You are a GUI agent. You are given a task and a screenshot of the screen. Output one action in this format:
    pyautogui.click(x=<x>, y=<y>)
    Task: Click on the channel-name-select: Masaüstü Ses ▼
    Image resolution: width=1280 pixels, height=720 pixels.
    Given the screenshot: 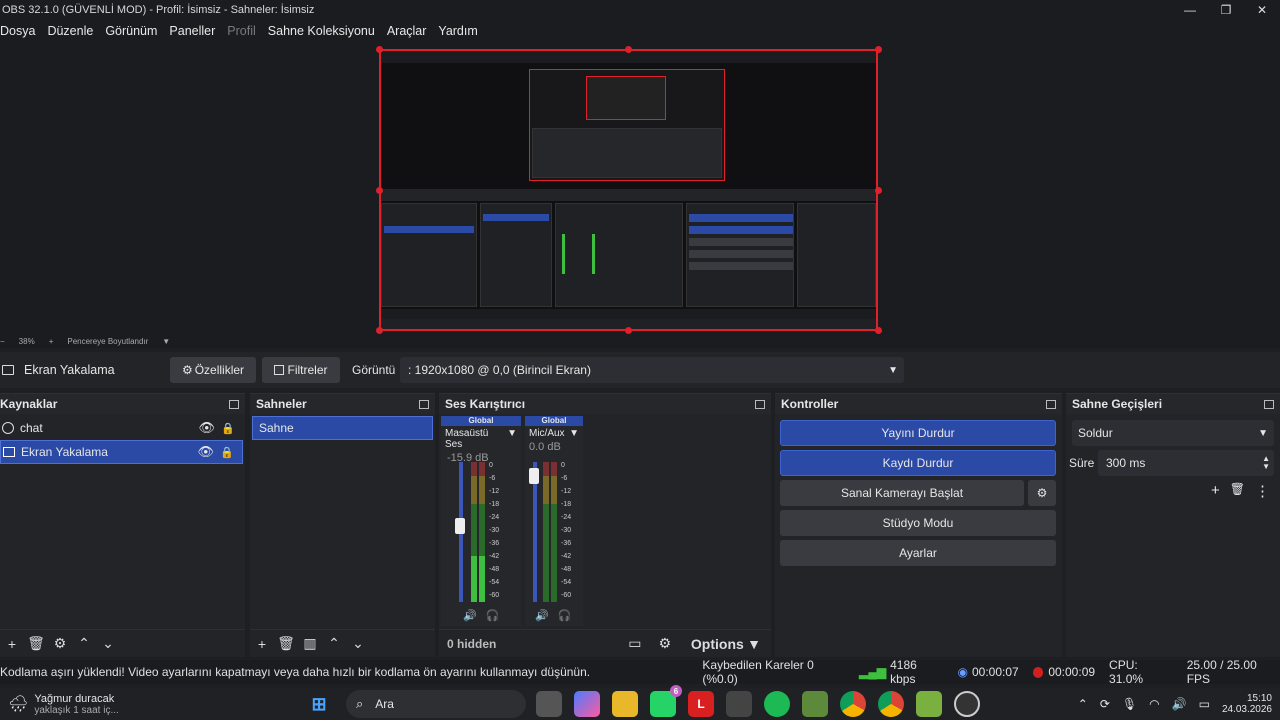 What is the action you would take?
    pyautogui.click(x=481, y=439)
    